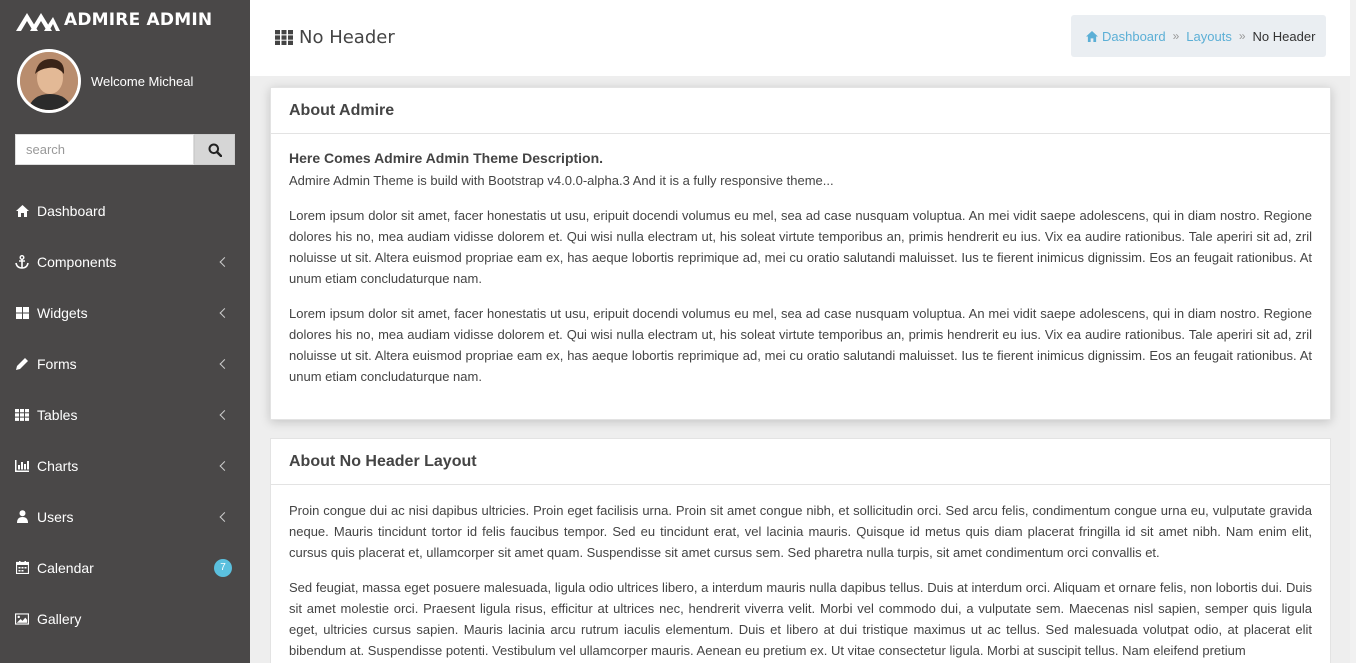 The width and height of the screenshot is (1356, 663). What do you see at coordinates (22, 619) in the screenshot?
I see `image-icon` at bounding box center [22, 619].